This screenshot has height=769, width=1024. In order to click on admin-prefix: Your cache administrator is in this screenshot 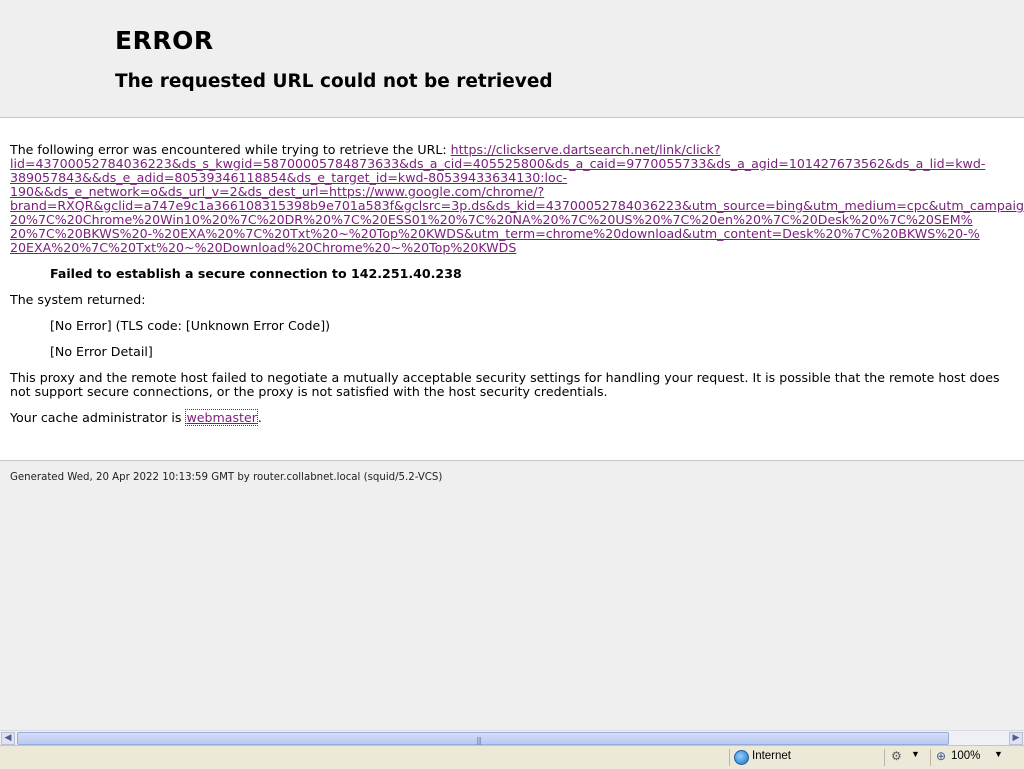, I will do `click(98, 417)`.